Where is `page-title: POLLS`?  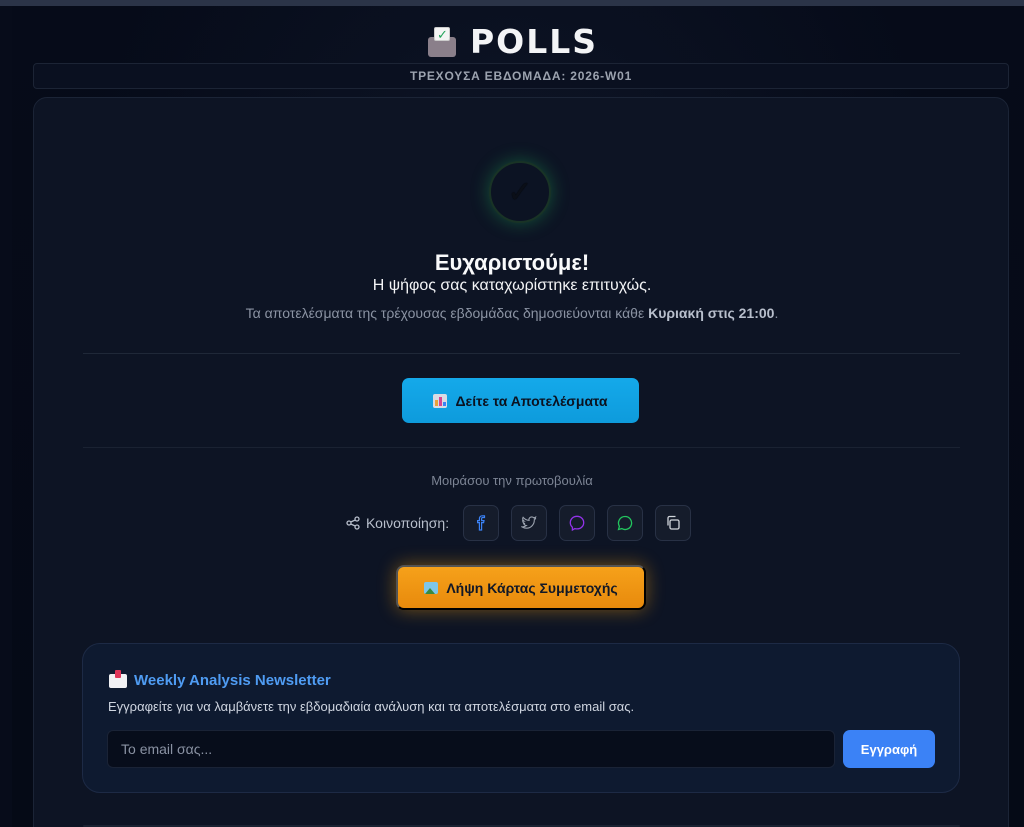 page-title: POLLS is located at coordinates (534, 41).